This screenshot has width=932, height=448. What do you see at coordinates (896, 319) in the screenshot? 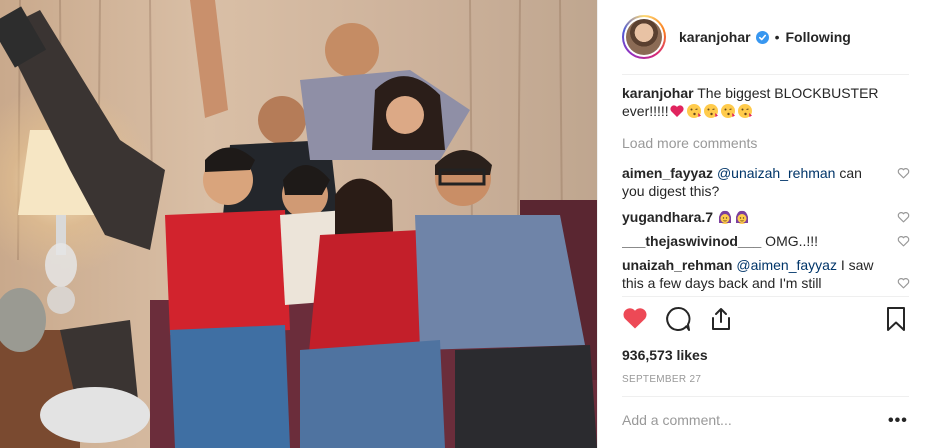
I see `bookmark-icon` at bounding box center [896, 319].